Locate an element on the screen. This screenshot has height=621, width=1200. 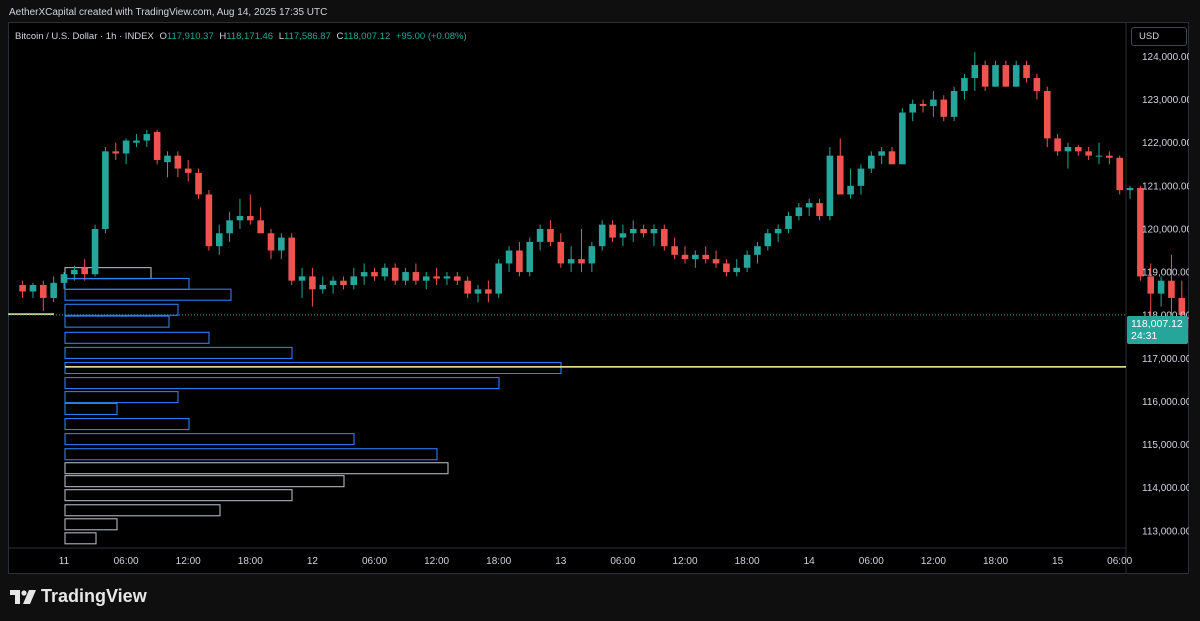
time-tick-label: 18:00 is located at coordinates (995, 561).